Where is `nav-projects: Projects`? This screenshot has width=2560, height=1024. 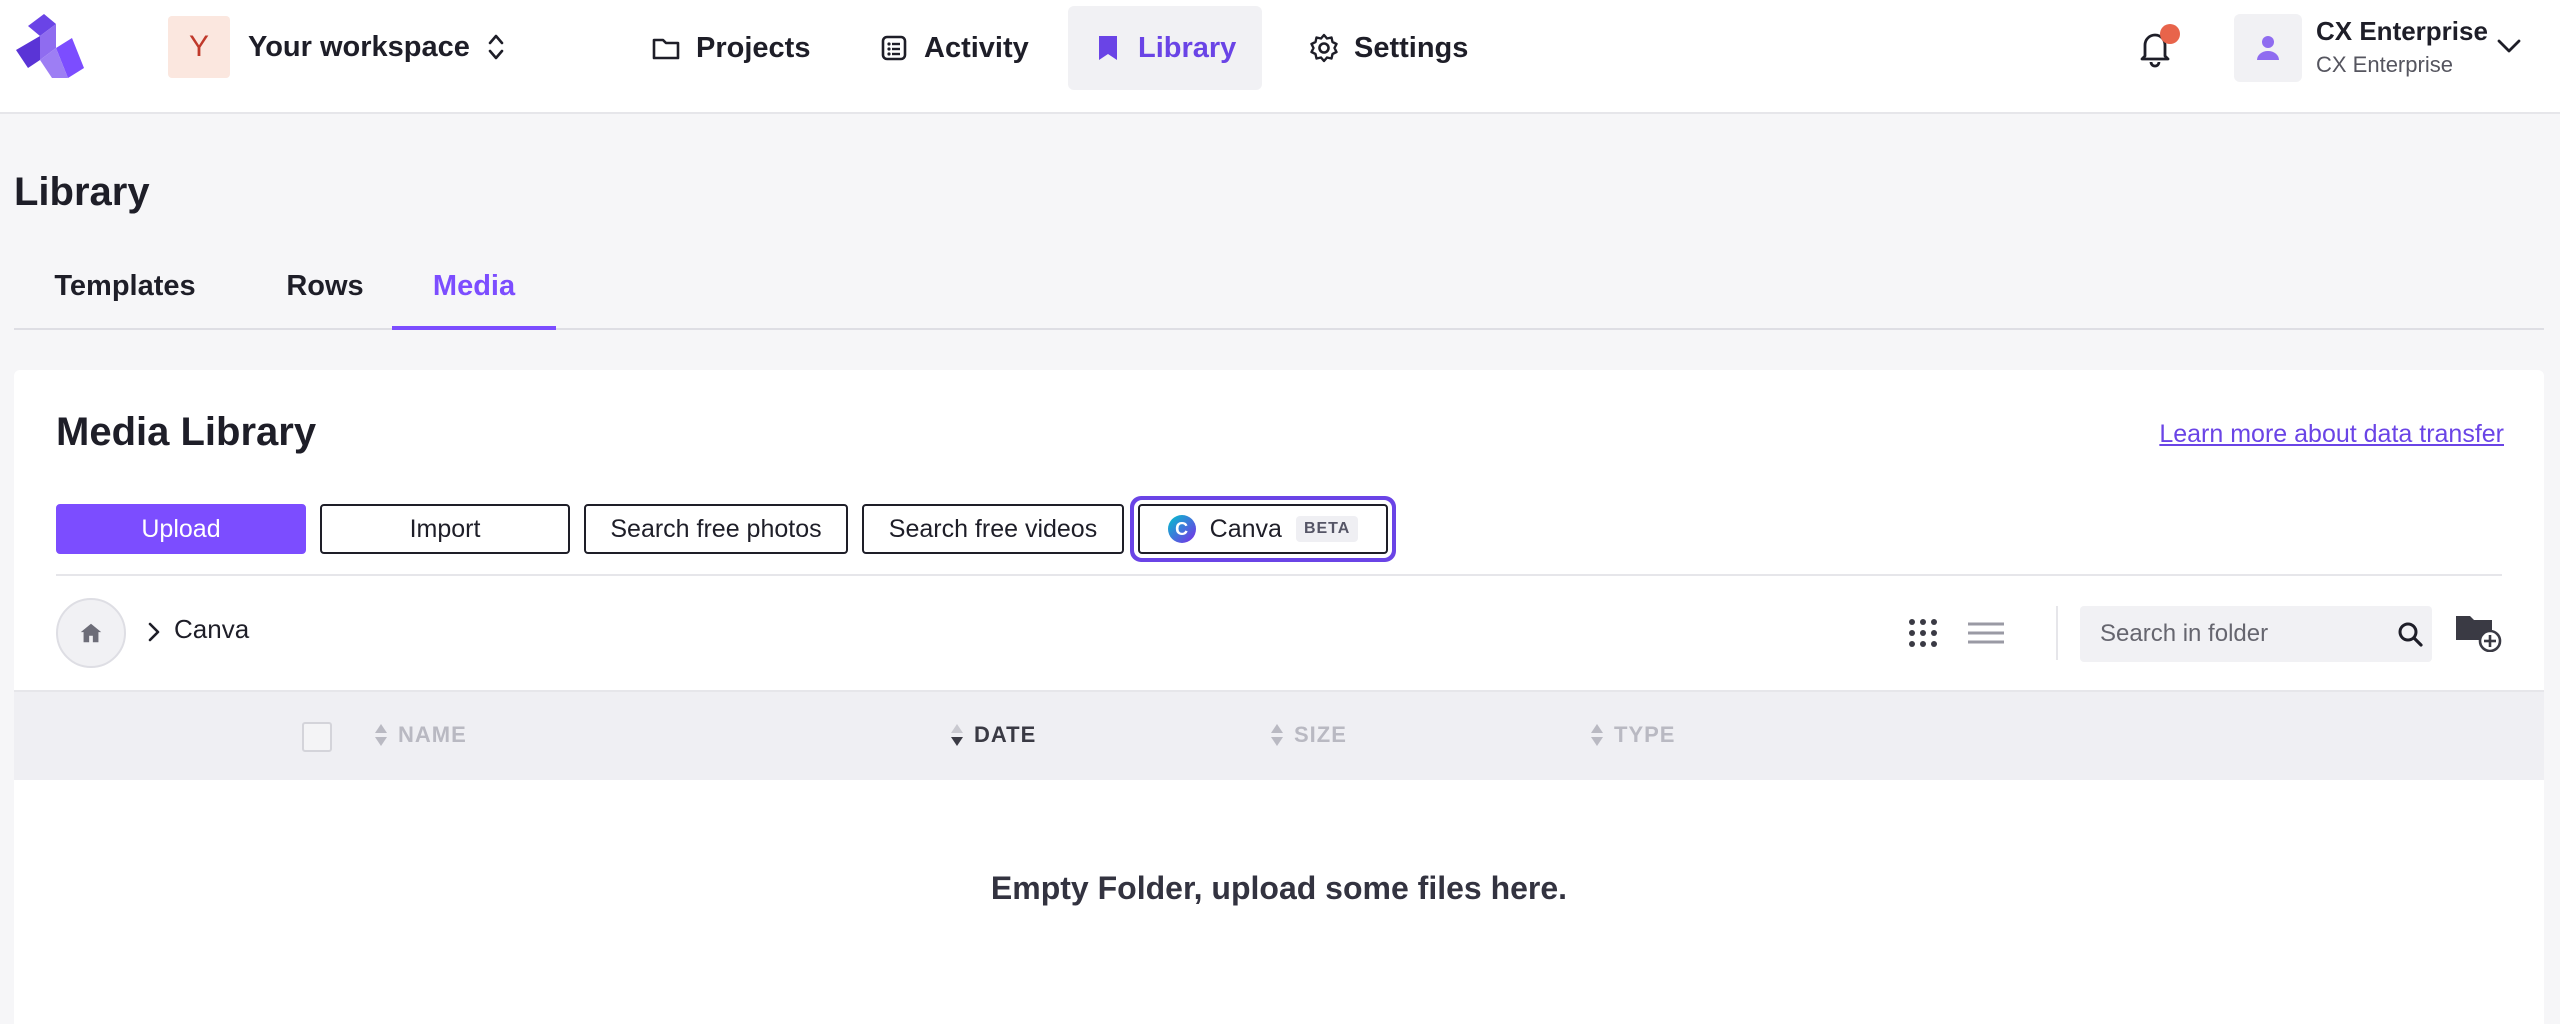 nav-projects: Projects is located at coordinates (731, 48).